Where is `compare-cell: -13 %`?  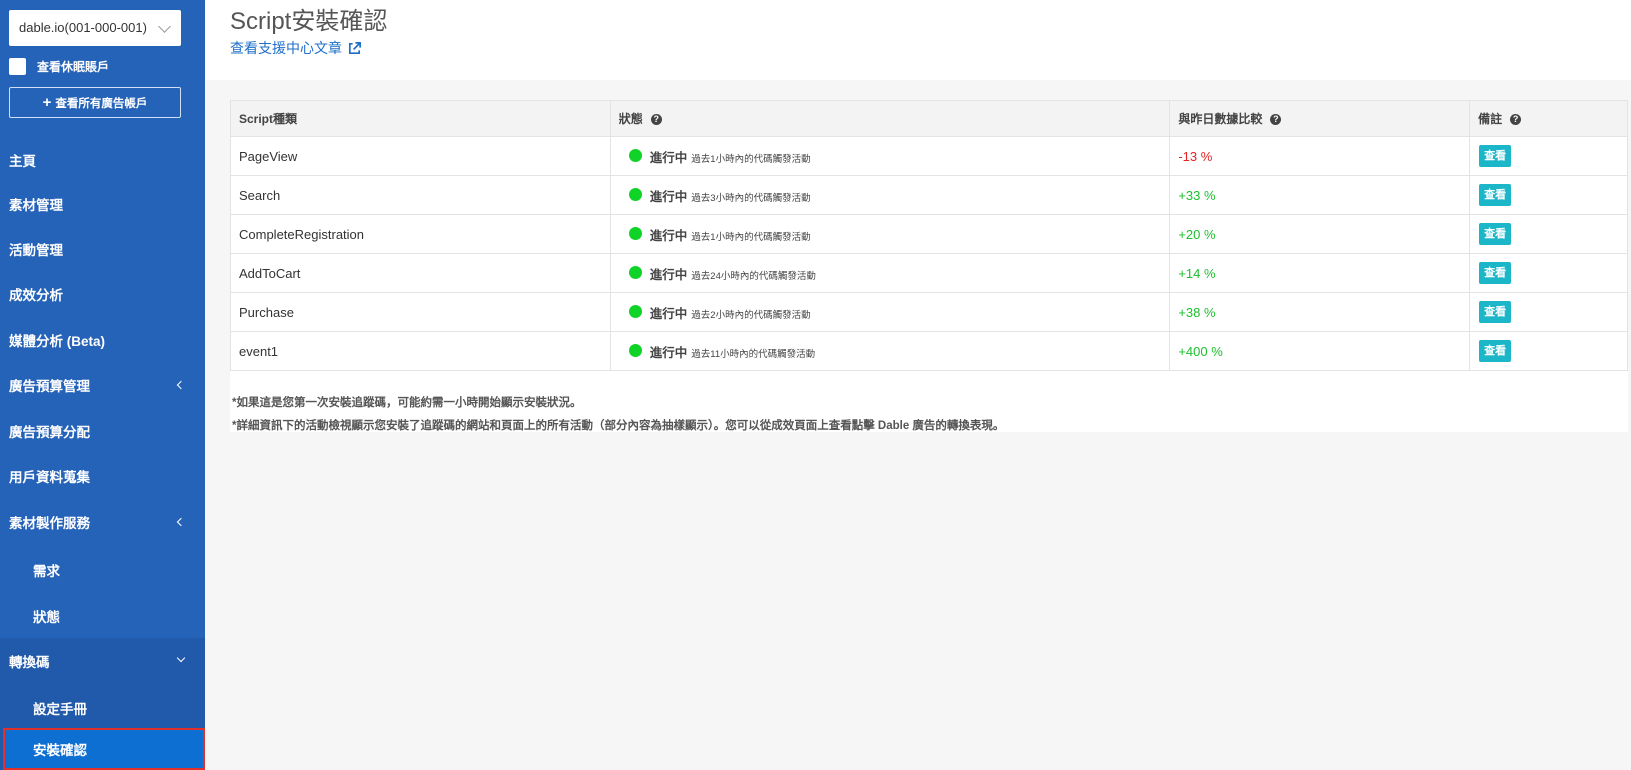
compare-cell: -13 % is located at coordinates (1320, 156).